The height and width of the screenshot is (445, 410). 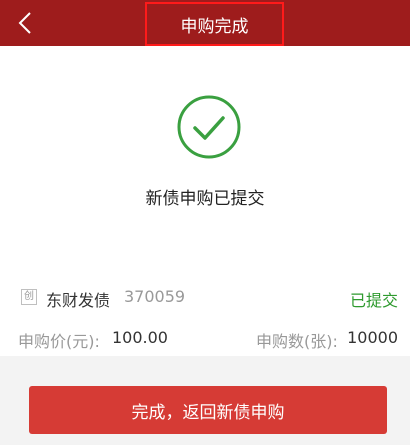 I want to click on status-badge: 已提交, so click(x=373, y=300).